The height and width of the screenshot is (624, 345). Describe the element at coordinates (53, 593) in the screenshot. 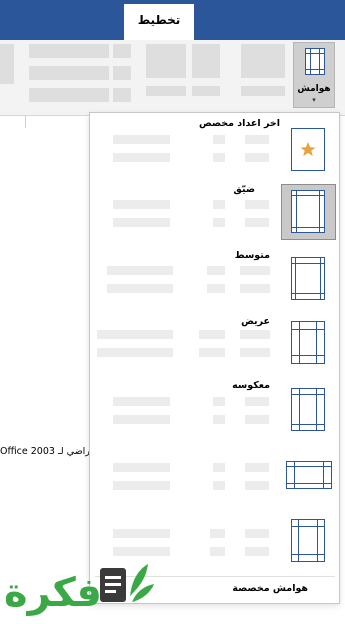

I see `svg-text: فكرة` at that location.